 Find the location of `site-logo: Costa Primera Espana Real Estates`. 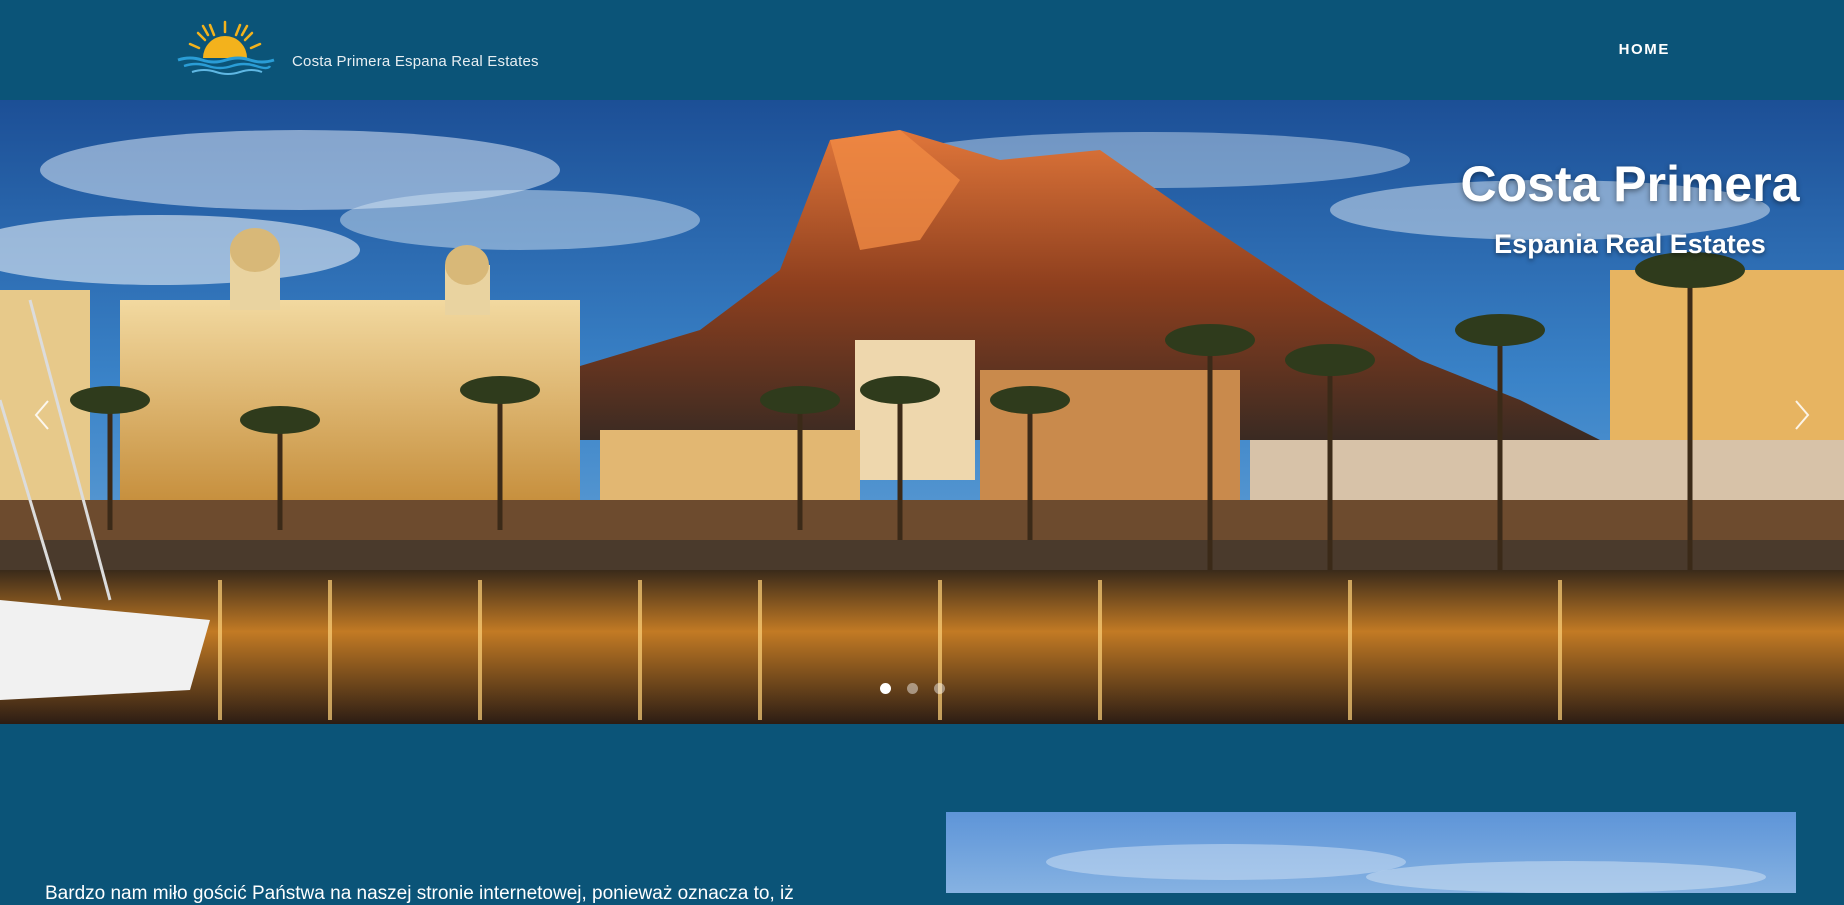

site-logo: Costa Primera Espana Real Estates is located at coordinates (354, 48).